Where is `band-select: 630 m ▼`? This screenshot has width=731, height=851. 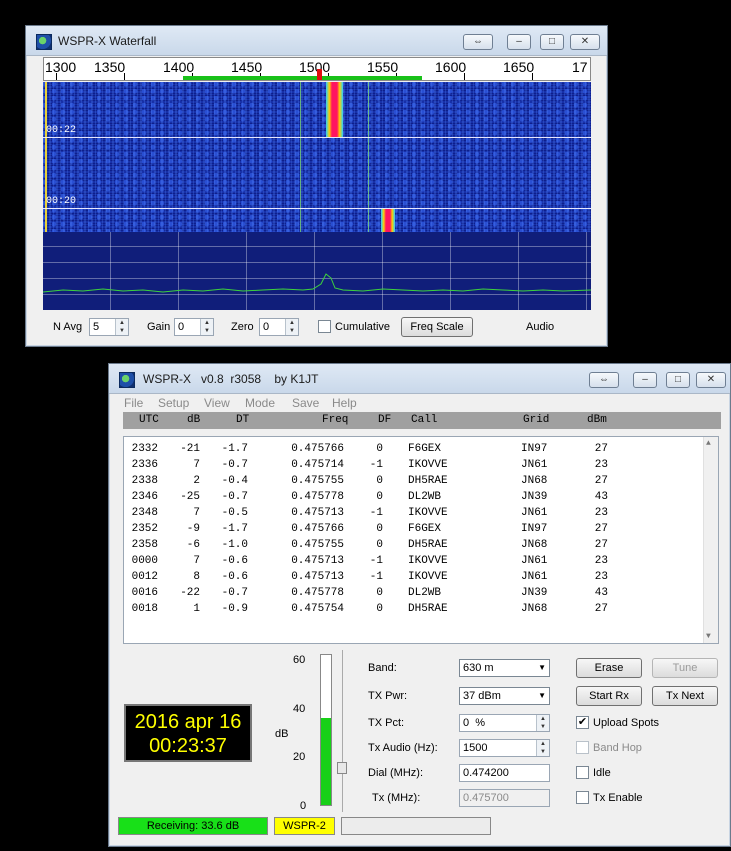 band-select: 630 m ▼ is located at coordinates (504, 668).